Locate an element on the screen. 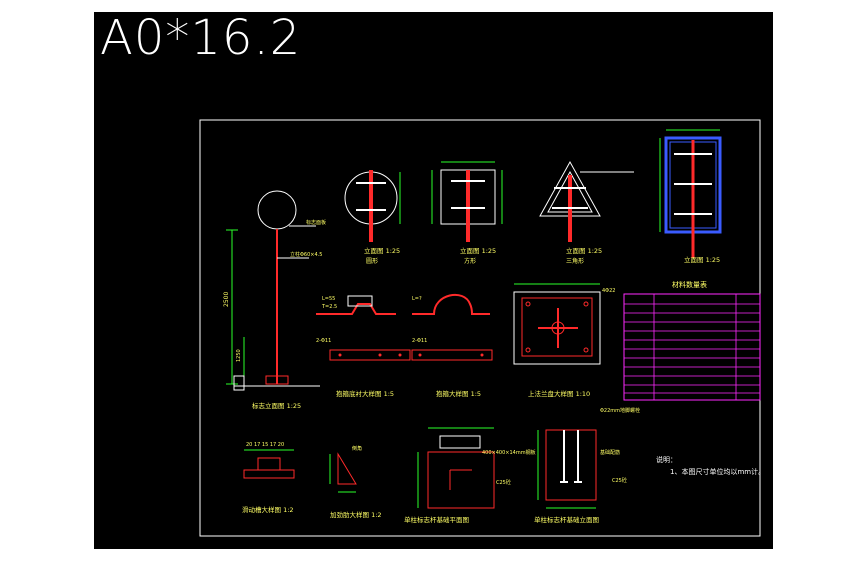 Image resolution: width=867 pixels, height=562 pixels. found-plan-label: 单柱标志杆基础平面图 is located at coordinates (436, 519).